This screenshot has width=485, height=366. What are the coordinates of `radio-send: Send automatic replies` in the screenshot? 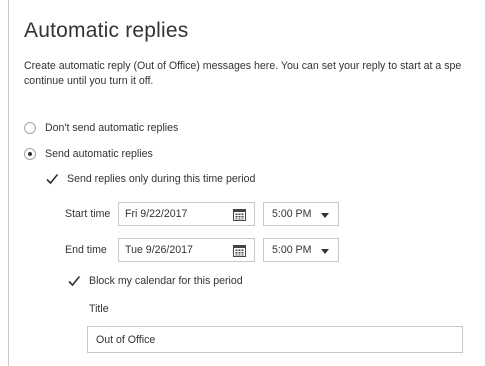 It's located at (88, 154).